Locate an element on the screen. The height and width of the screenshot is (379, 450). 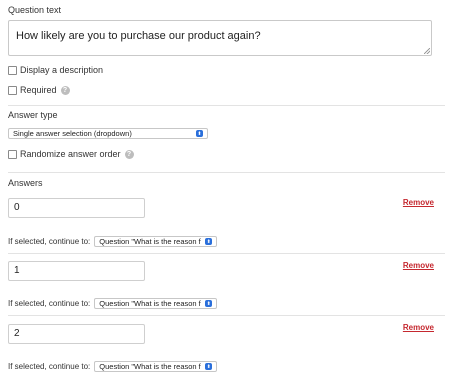
required-option: Required ? is located at coordinates (39, 90).